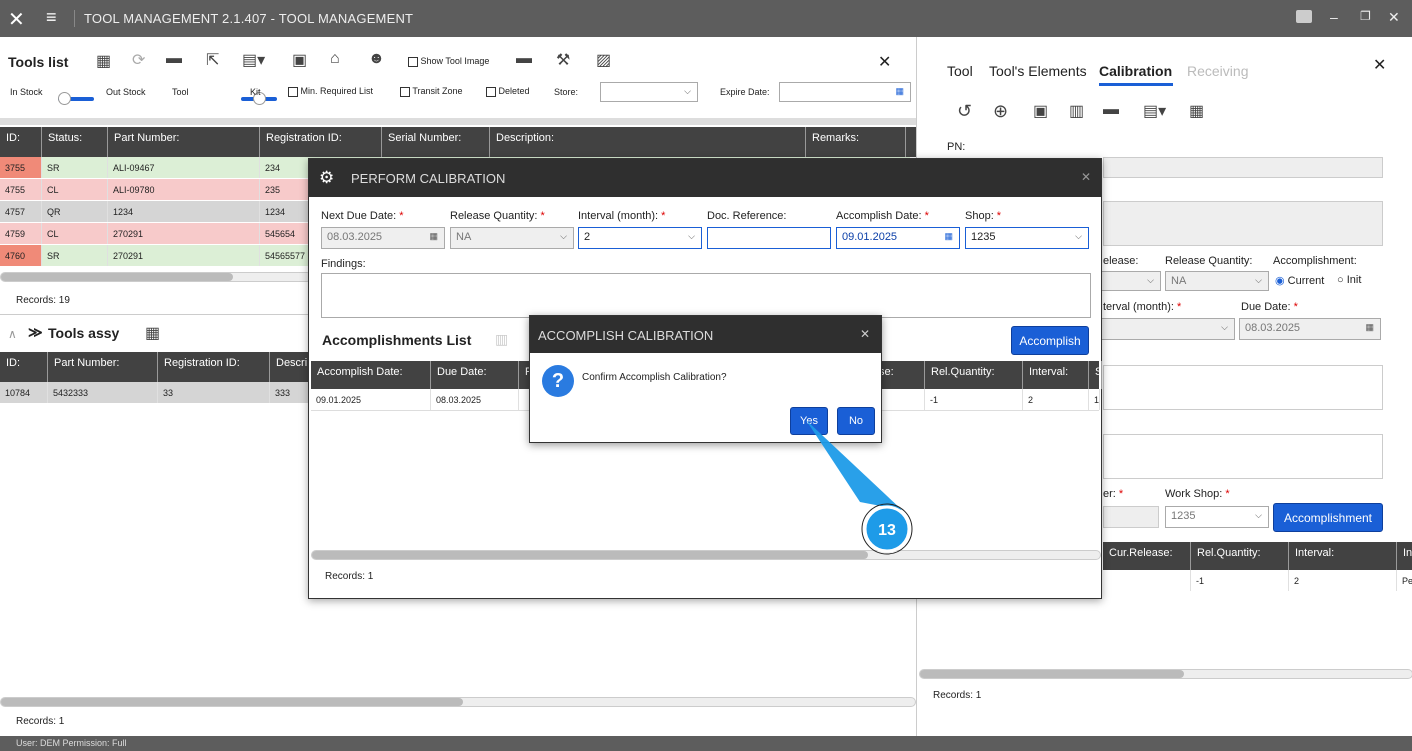 This screenshot has height=751, width=1412. I want to click on calculator-icon: ▦, so click(103, 61).